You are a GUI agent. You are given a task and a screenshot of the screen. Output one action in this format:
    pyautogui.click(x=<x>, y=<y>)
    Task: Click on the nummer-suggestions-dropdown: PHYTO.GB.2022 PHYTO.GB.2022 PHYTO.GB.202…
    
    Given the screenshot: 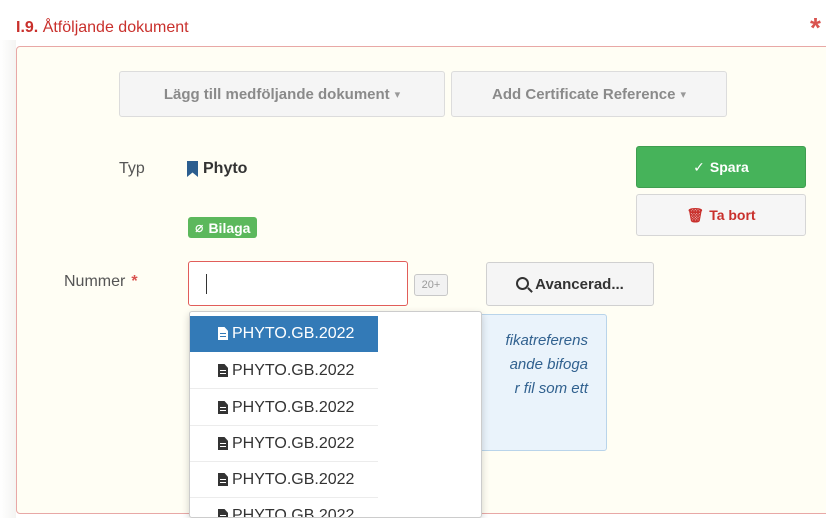 What is the action you would take?
    pyautogui.click(x=335, y=414)
    